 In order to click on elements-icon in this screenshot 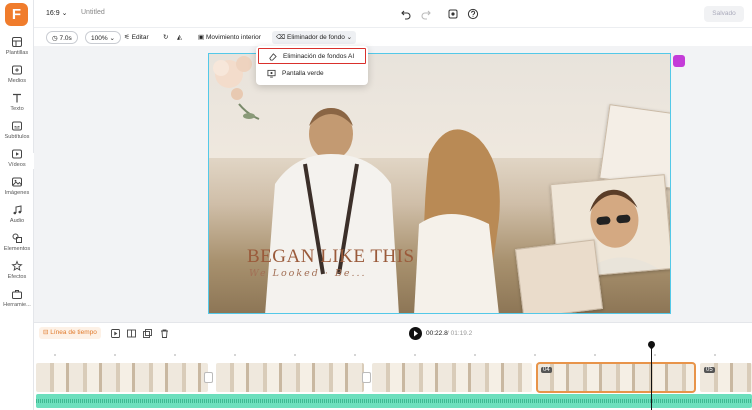, I will do `click(17, 238)`.